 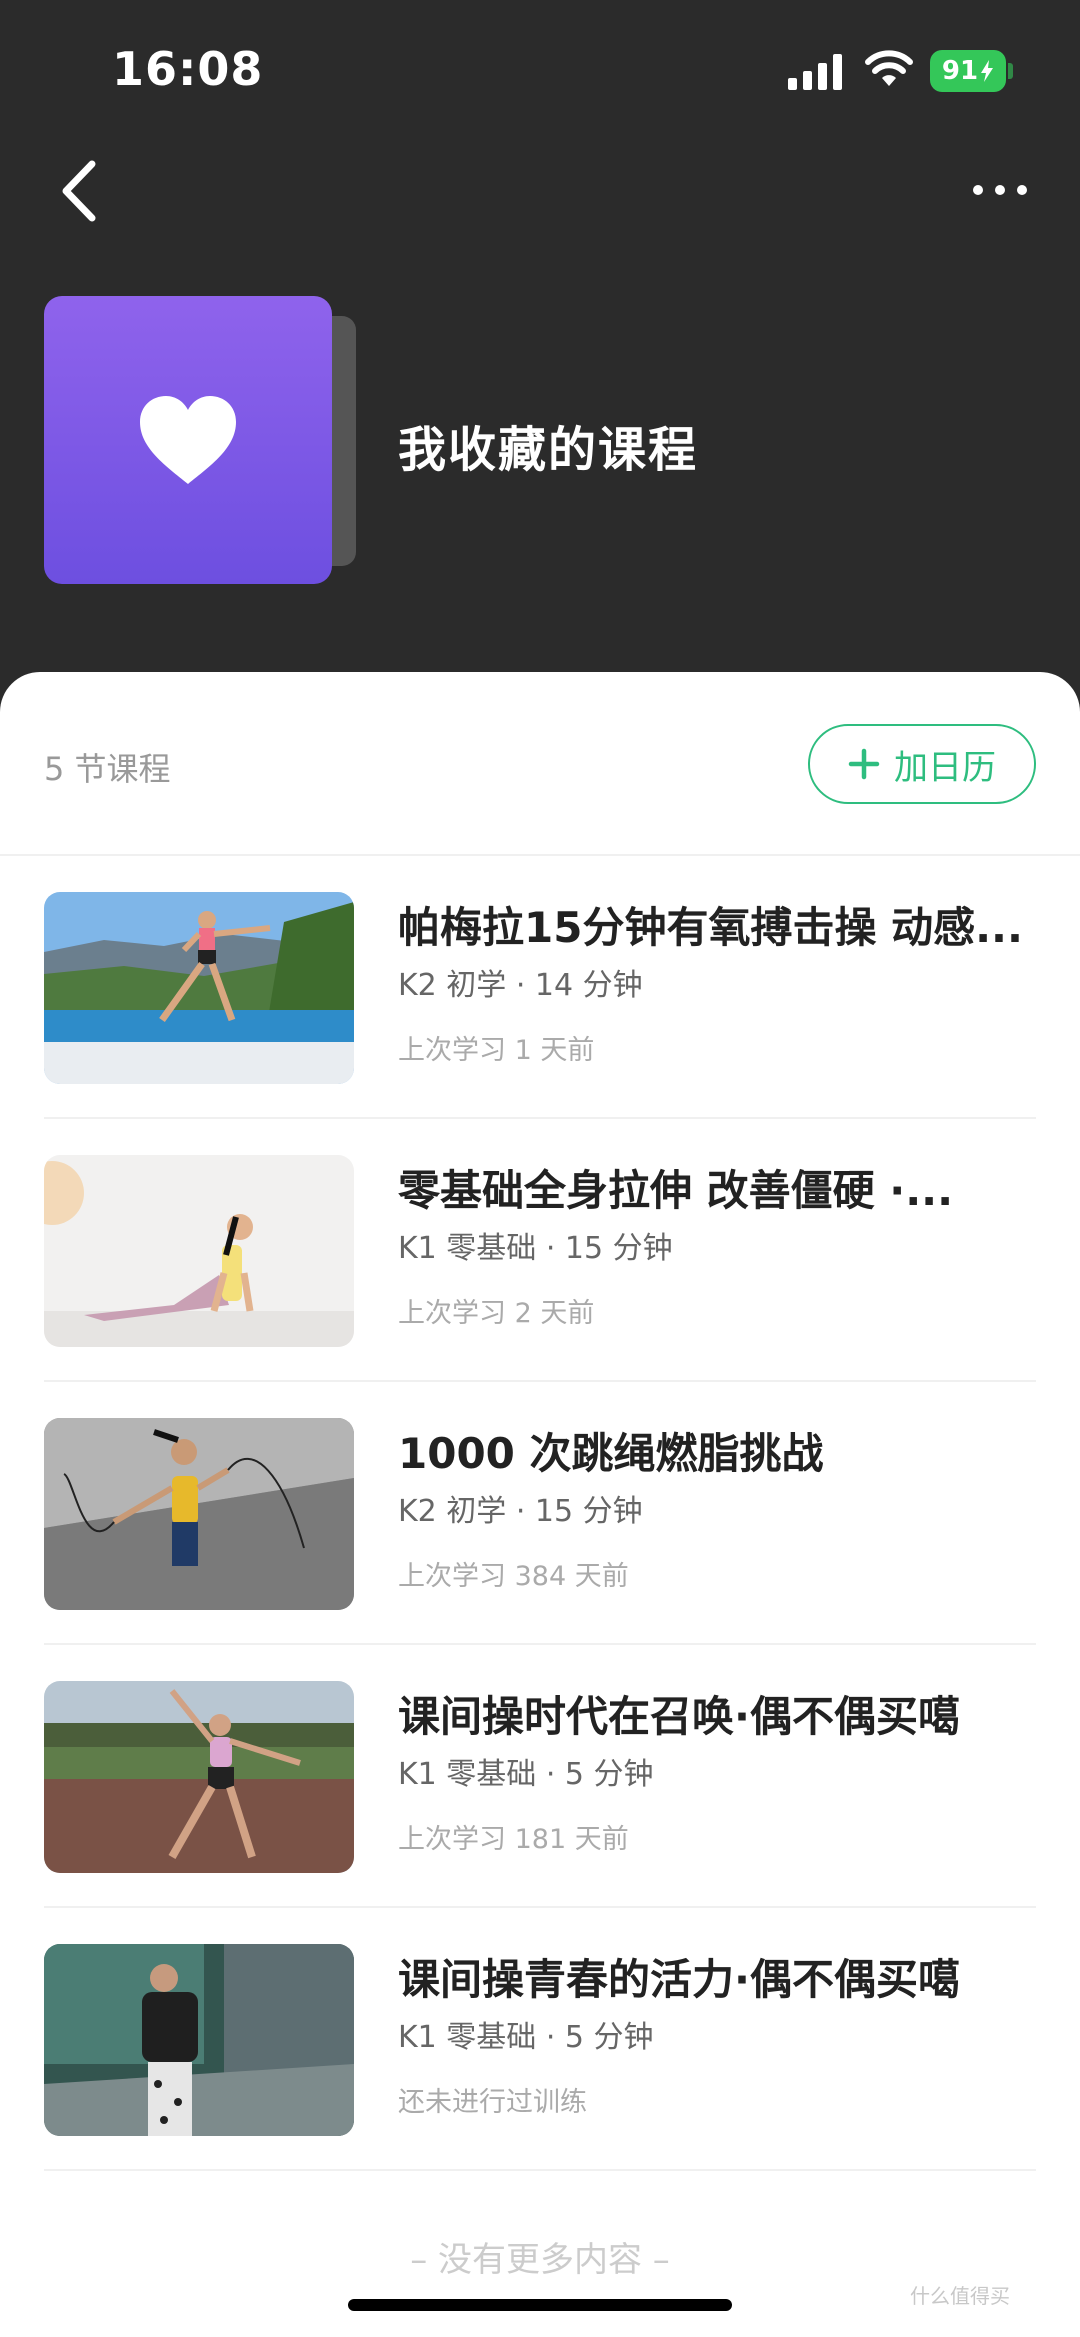 I want to click on page-title: 我收藏的课程, so click(x=548, y=450).